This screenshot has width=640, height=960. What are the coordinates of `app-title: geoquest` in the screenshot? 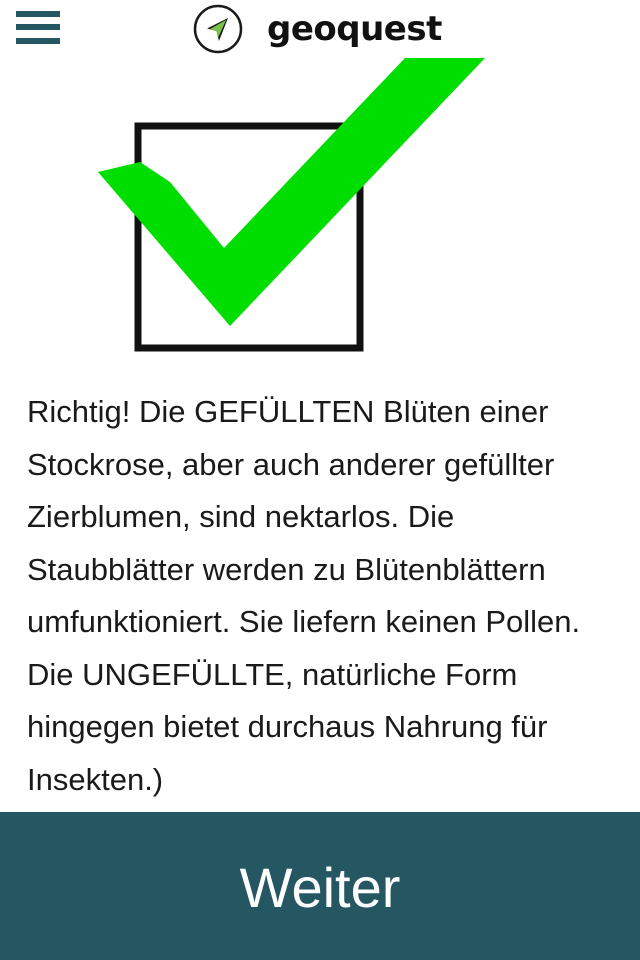 It's located at (354, 29).